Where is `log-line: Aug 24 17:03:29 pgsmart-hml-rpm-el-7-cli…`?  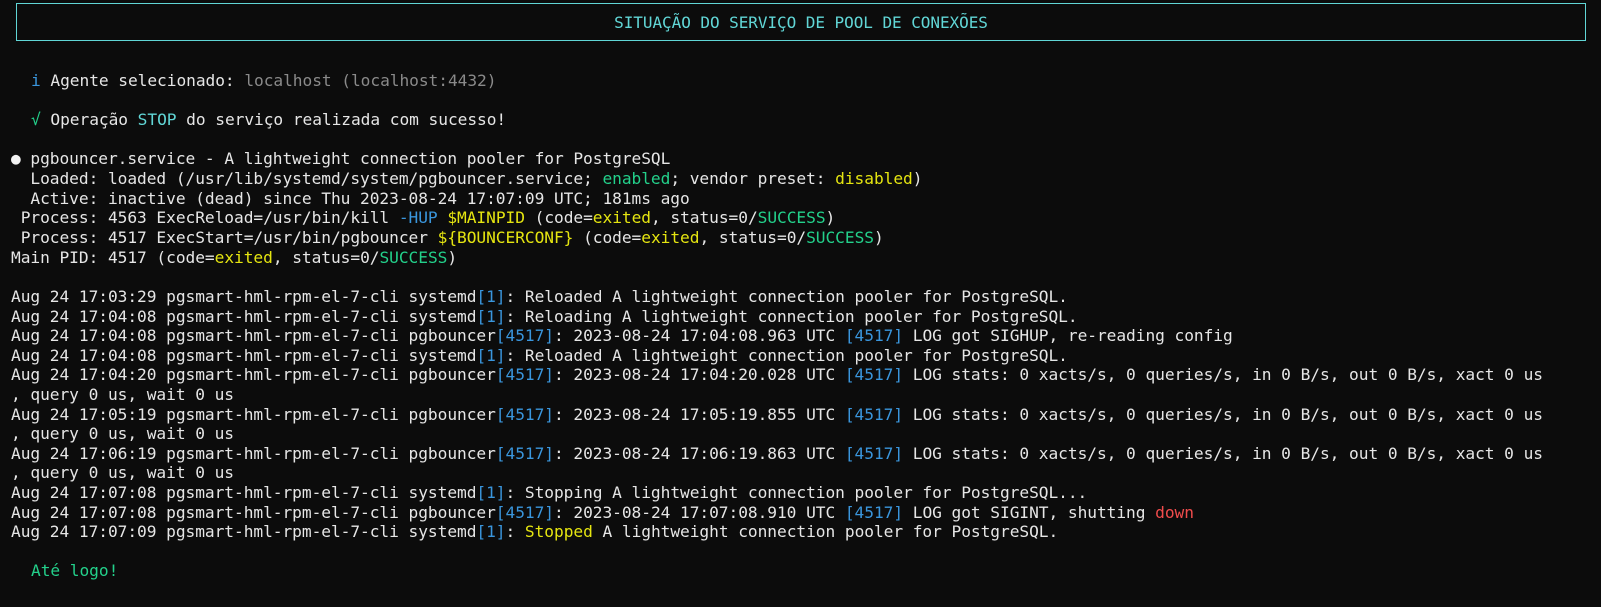 log-line: Aug 24 17:03:29 pgsmart-hml-rpm-el-7-cli… is located at coordinates (539, 297).